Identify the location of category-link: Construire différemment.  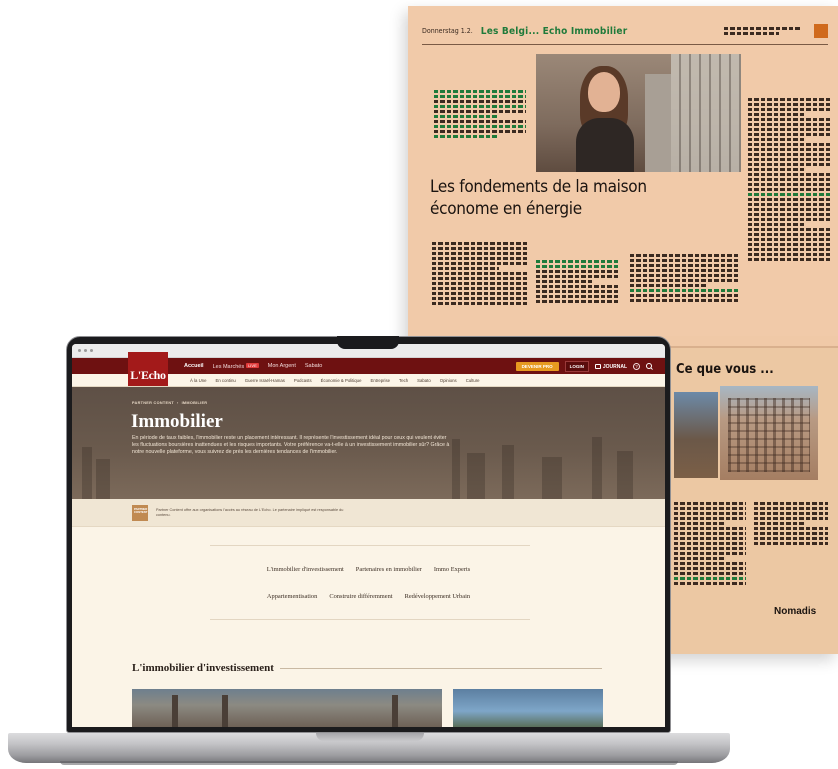
(360, 596).